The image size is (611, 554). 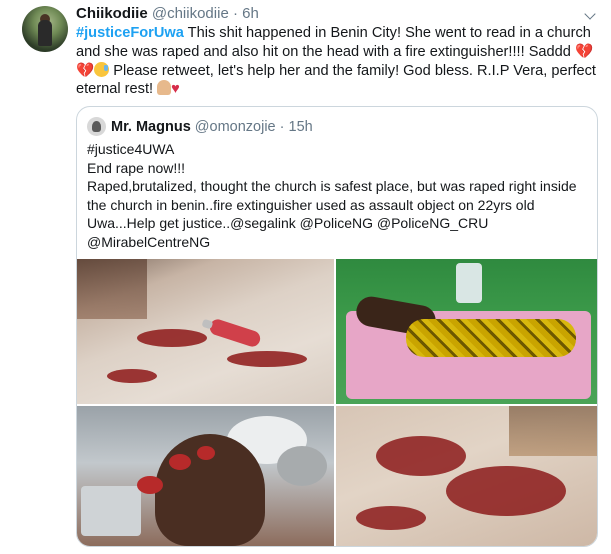 What do you see at coordinates (590, 14) in the screenshot?
I see `caret-down-icon` at bounding box center [590, 14].